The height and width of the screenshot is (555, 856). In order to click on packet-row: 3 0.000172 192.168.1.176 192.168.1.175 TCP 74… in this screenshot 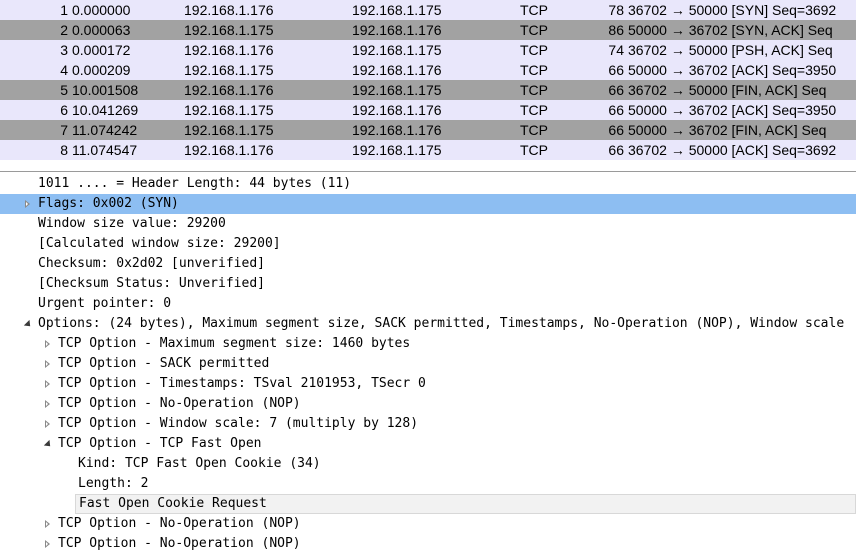, I will do `click(428, 50)`.